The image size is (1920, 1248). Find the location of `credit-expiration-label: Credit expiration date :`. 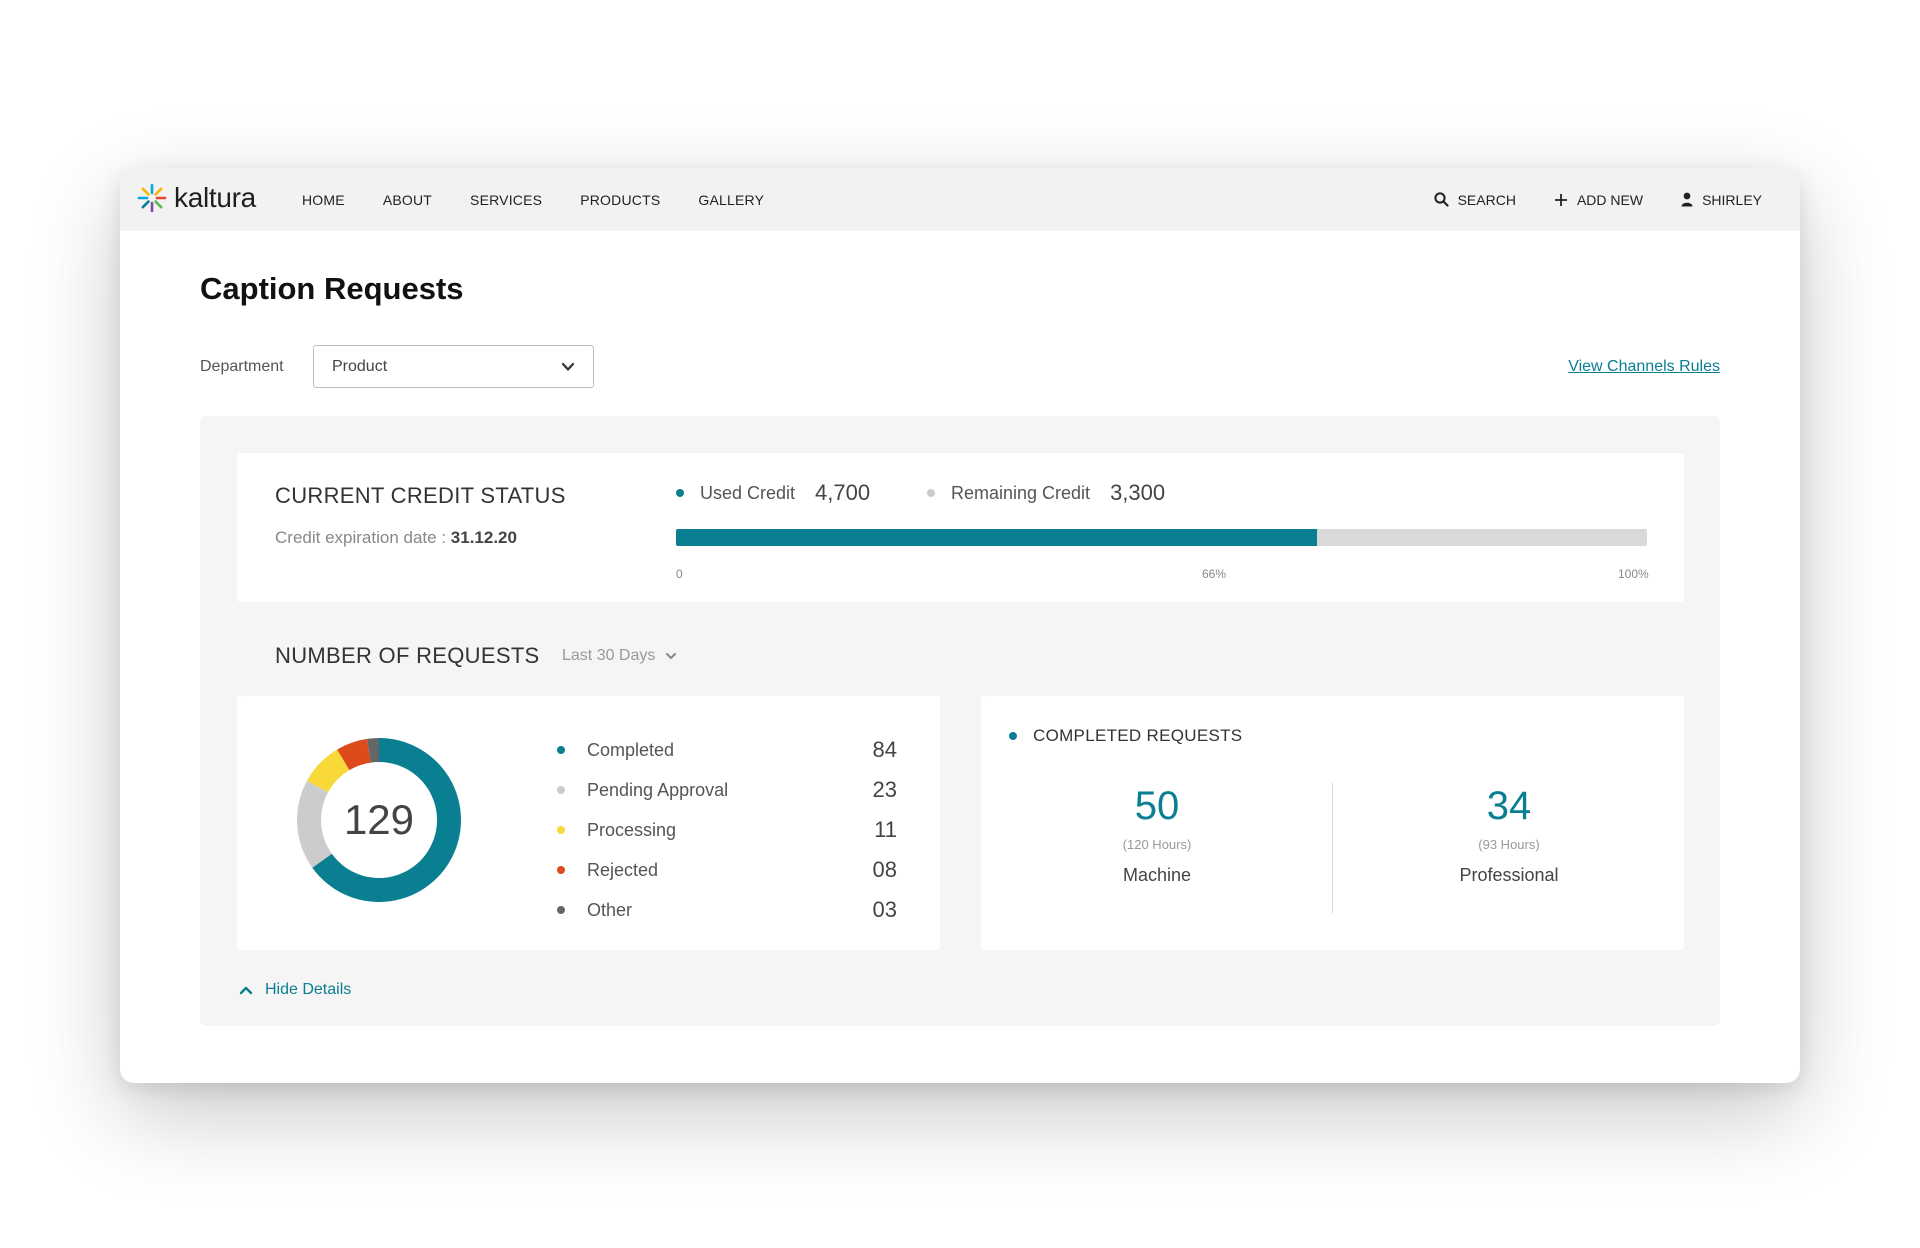

credit-expiration-label: Credit expiration date : is located at coordinates (361, 537).